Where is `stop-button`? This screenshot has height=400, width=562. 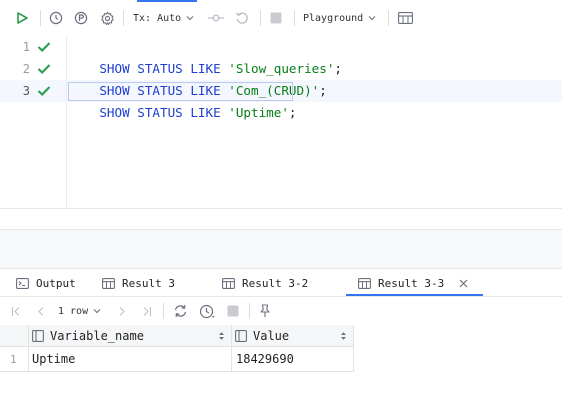
stop-button is located at coordinates (276, 18).